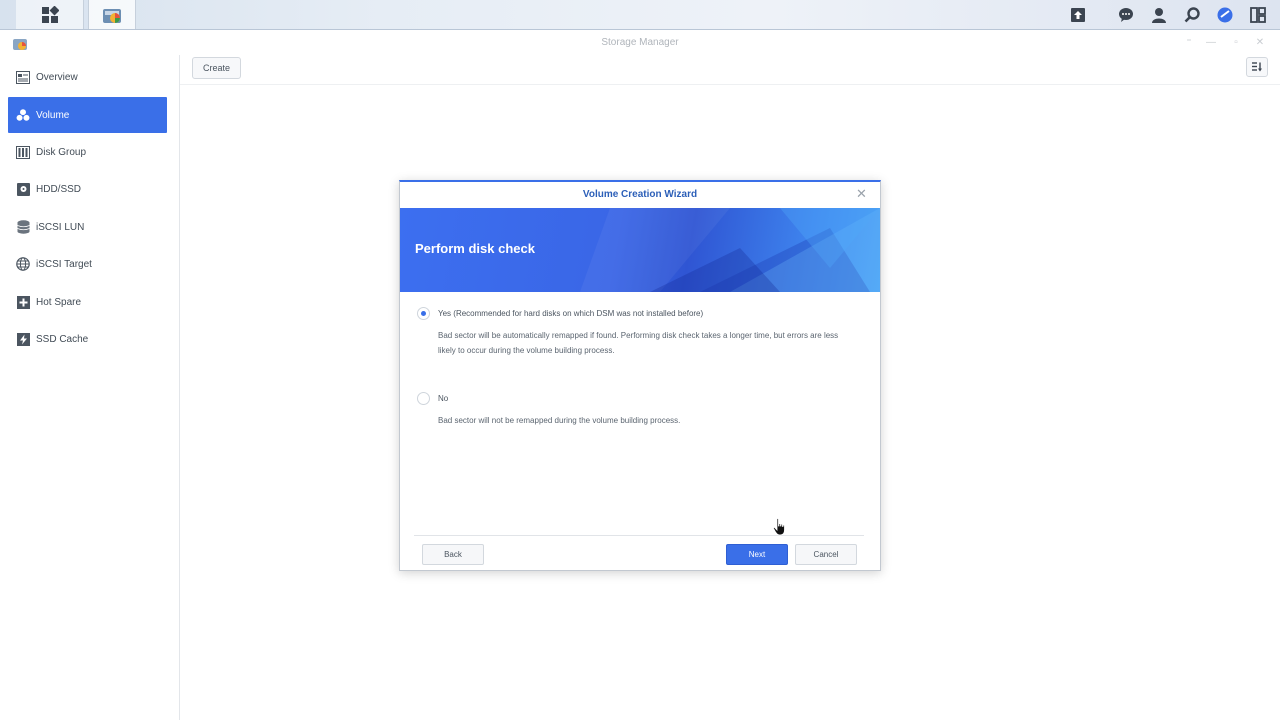 This screenshot has height=720, width=1280. What do you see at coordinates (216, 68) in the screenshot?
I see `create-button: Create` at bounding box center [216, 68].